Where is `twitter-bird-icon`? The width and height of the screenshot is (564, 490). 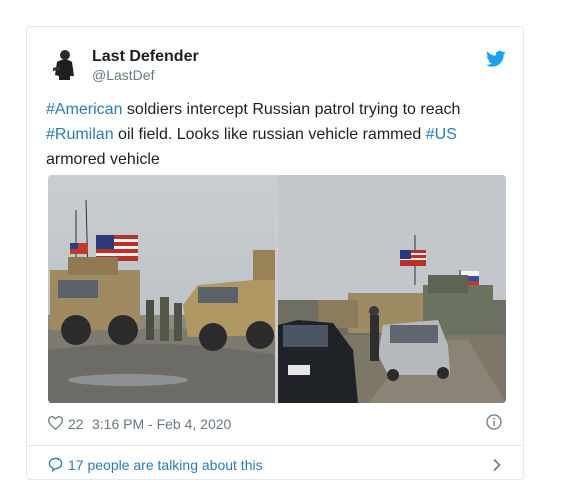 twitter-bird-icon is located at coordinates (496, 59).